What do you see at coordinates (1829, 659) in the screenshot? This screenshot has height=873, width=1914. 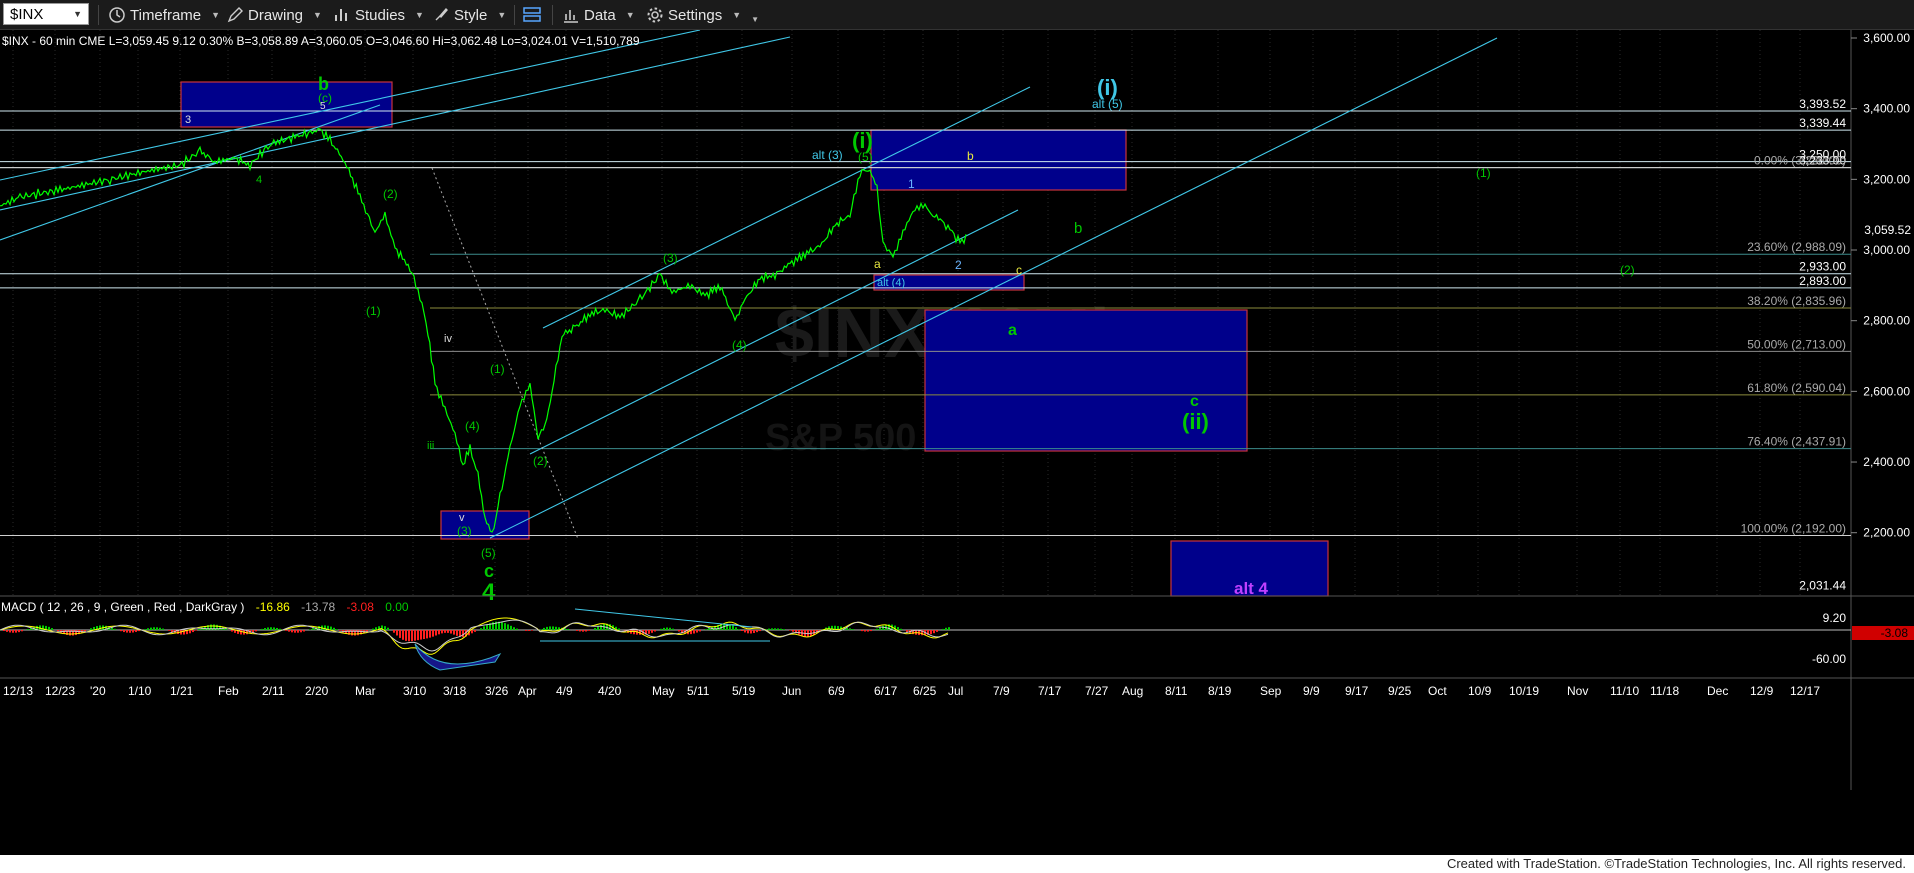 I see `macd-tick: -60.00` at bounding box center [1829, 659].